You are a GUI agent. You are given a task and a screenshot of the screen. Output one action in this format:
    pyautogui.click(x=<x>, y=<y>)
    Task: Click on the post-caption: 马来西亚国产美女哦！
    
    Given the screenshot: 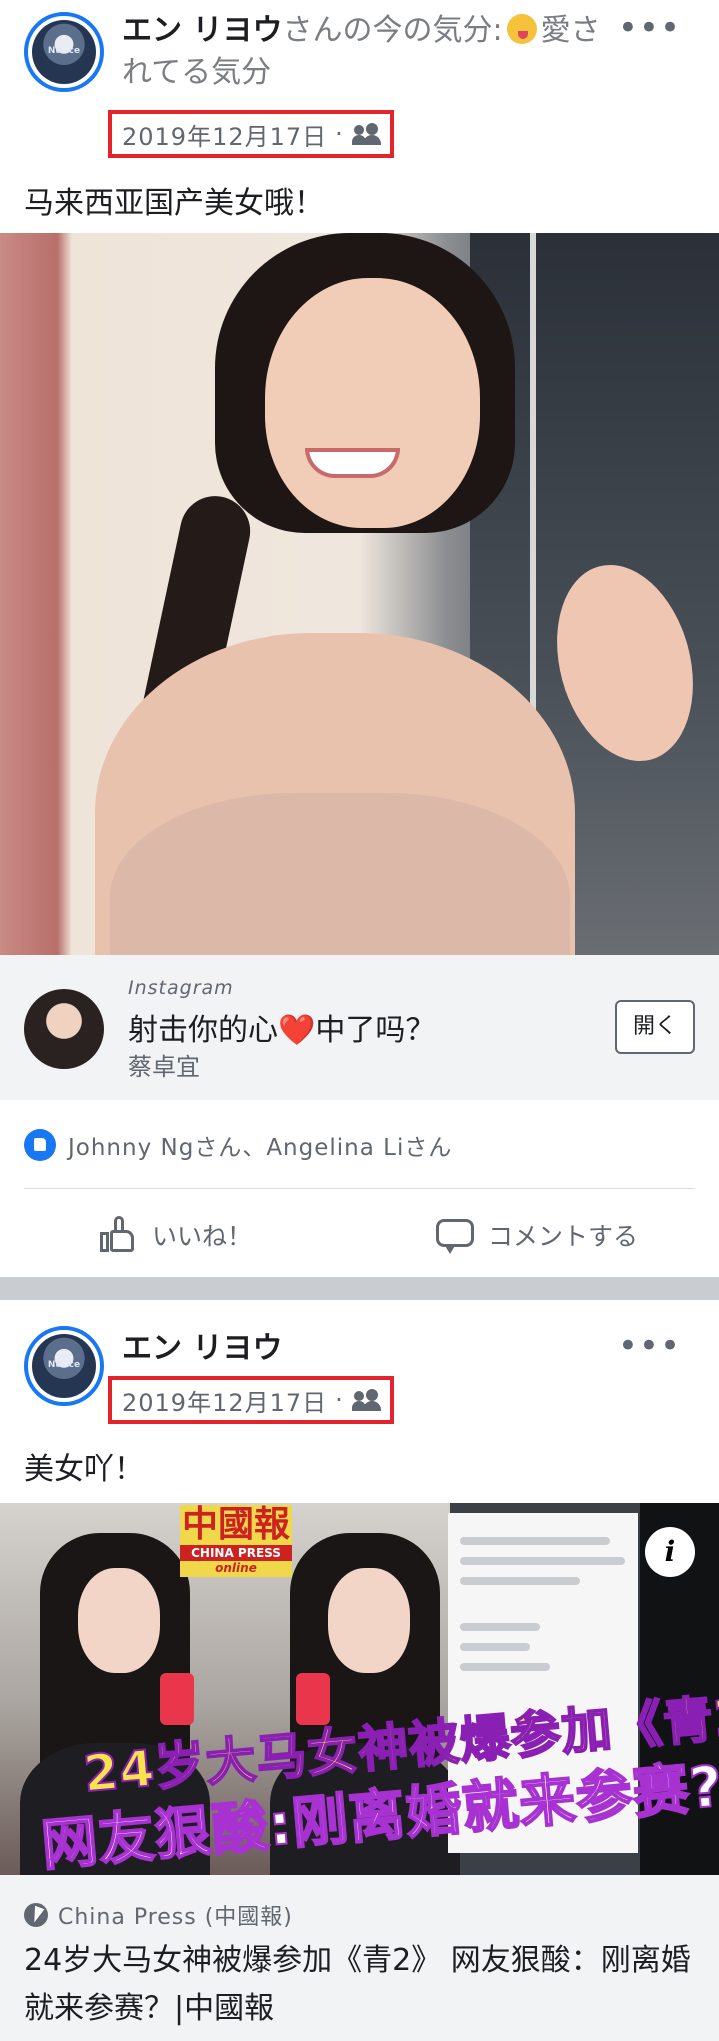 What is the action you would take?
    pyautogui.click(x=174, y=203)
    